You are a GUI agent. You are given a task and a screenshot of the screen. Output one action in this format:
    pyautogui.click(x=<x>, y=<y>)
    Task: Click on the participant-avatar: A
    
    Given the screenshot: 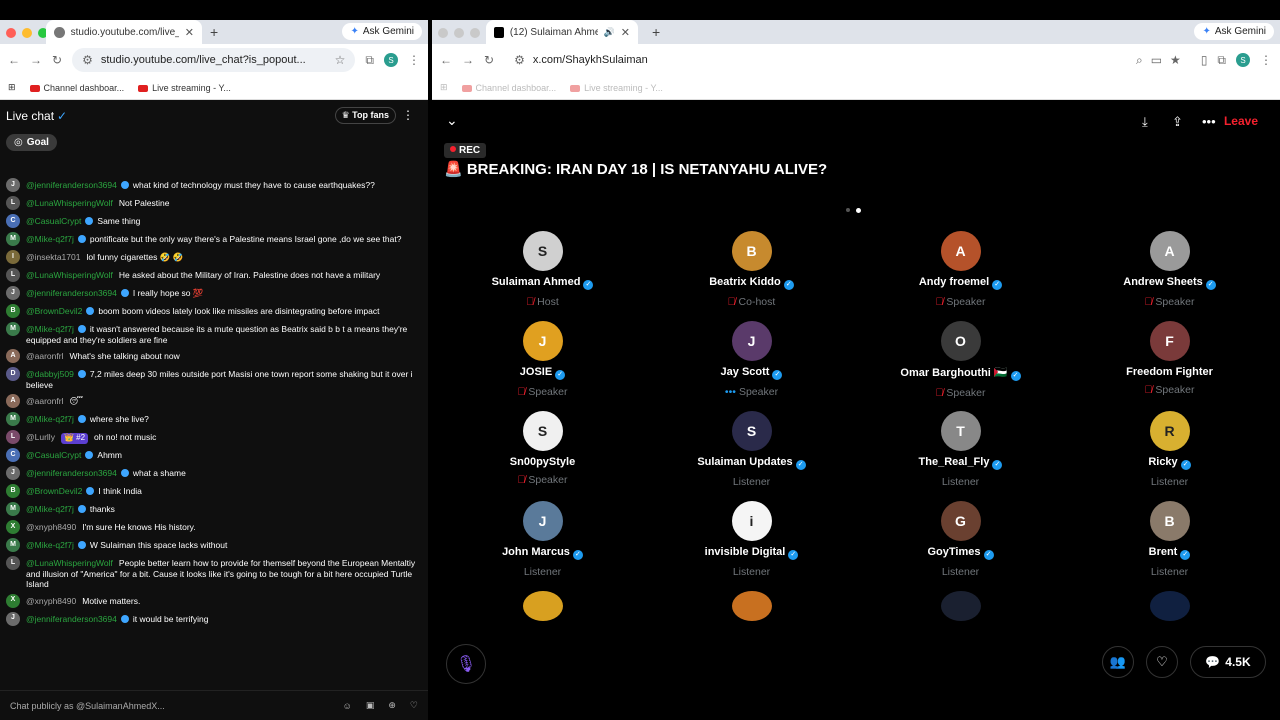 What is the action you would take?
    pyautogui.click(x=1169, y=251)
    